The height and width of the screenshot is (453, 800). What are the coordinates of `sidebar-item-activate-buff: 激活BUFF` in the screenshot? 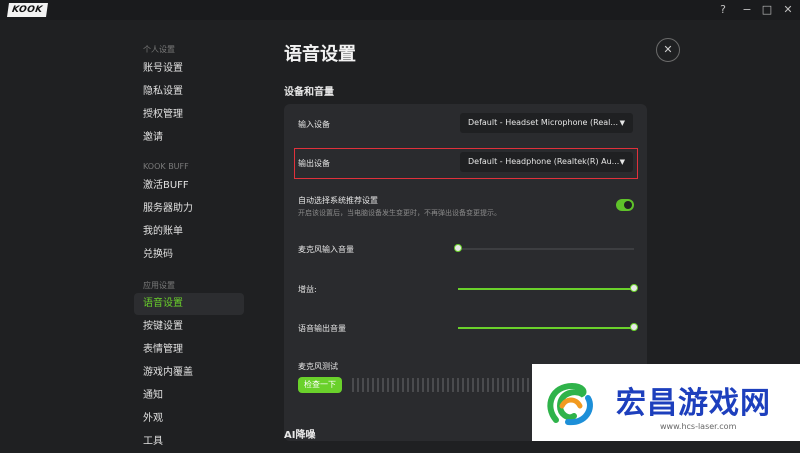 It's located at (189, 186).